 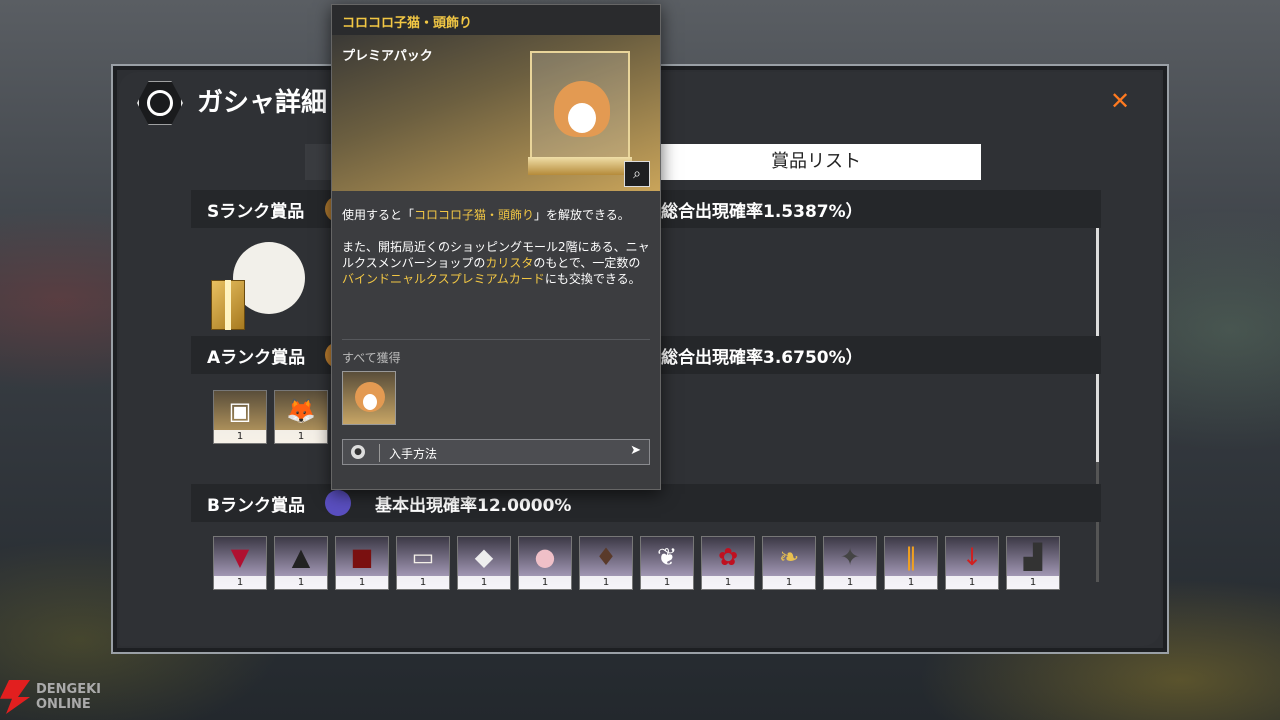 What do you see at coordinates (496, 20) in the screenshot?
I see `popup-header: コロコロ子猫・頭飾り` at bounding box center [496, 20].